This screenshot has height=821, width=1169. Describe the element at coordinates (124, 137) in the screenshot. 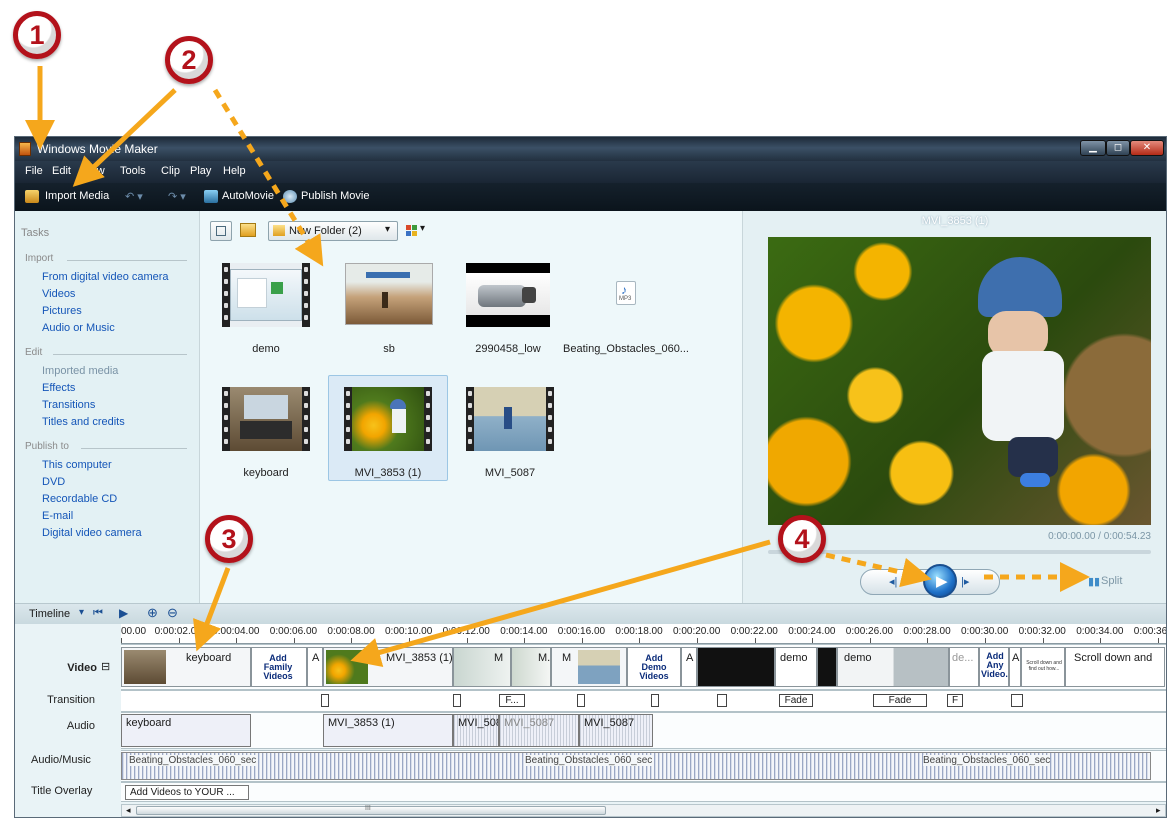

I see `arrow-2-solid` at that location.